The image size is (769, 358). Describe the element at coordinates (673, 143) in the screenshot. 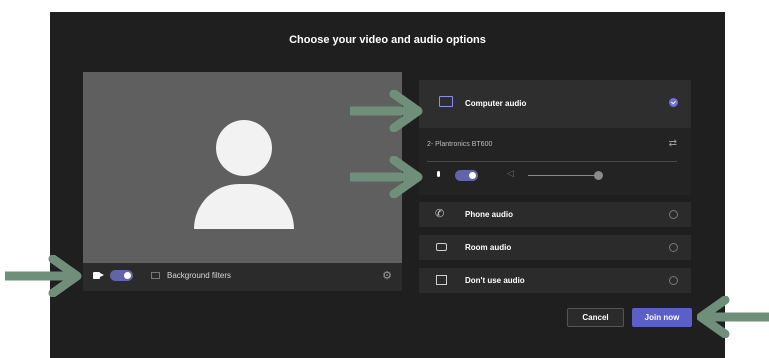

I see `sliders-icon: ⇄` at that location.